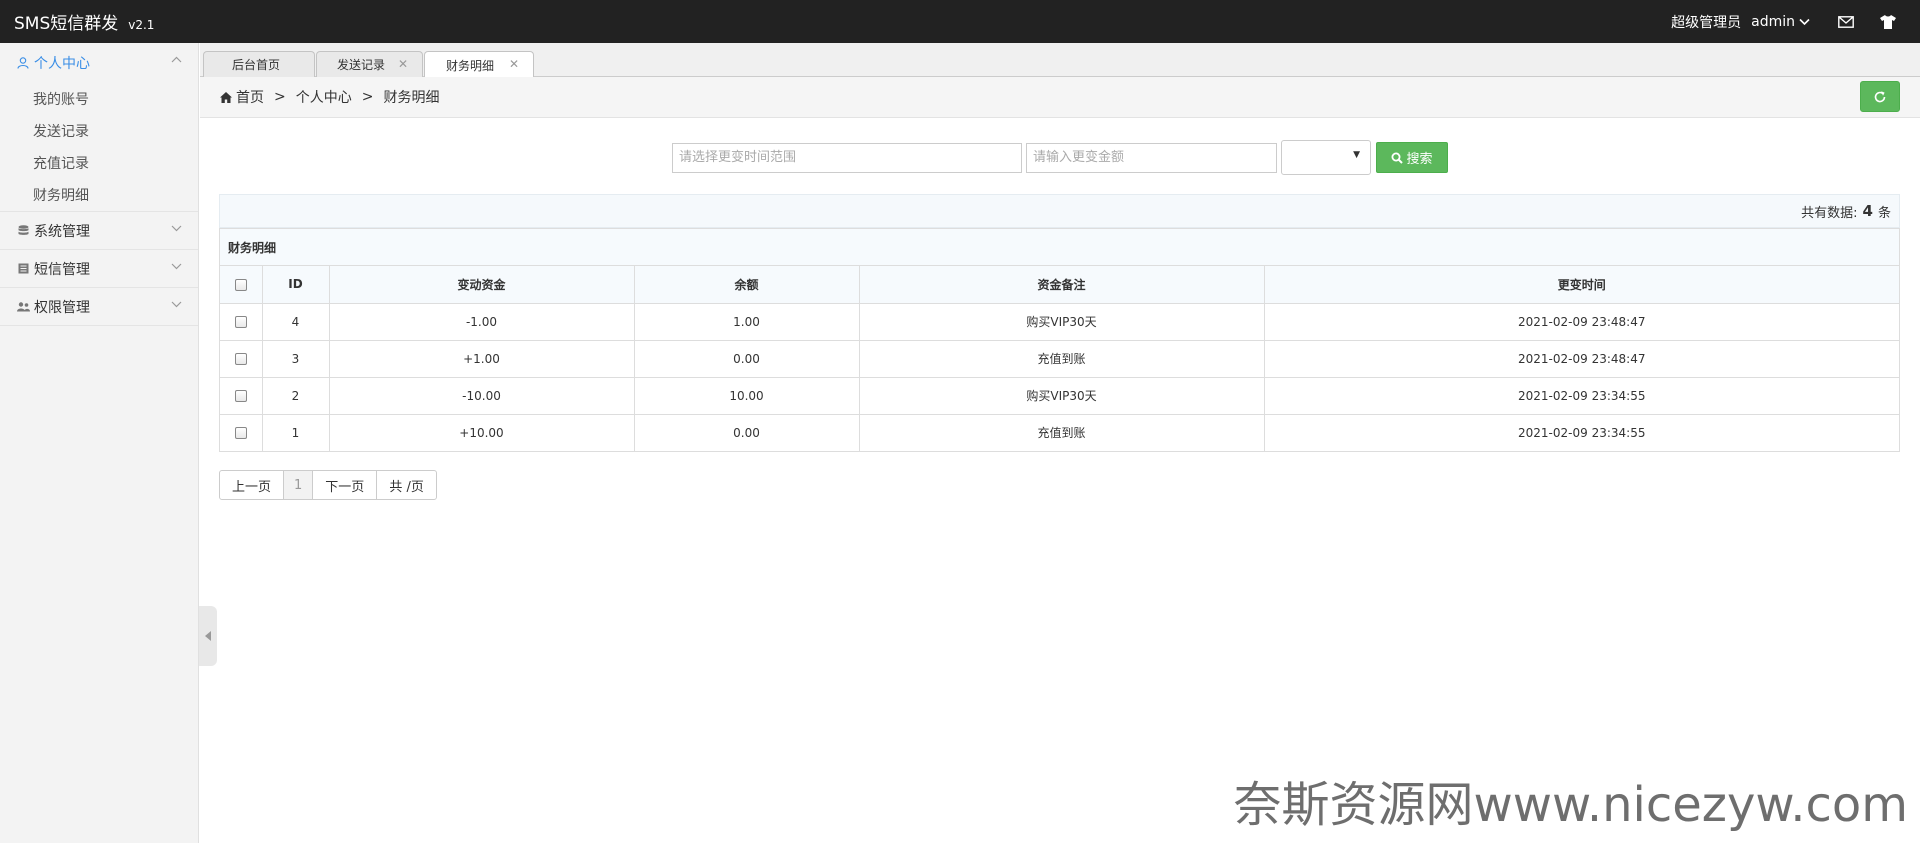 Image resolution: width=1920 pixels, height=843 pixels. What do you see at coordinates (296, 322) in the screenshot?
I see `cell-id: 4` at bounding box center [296, 322].